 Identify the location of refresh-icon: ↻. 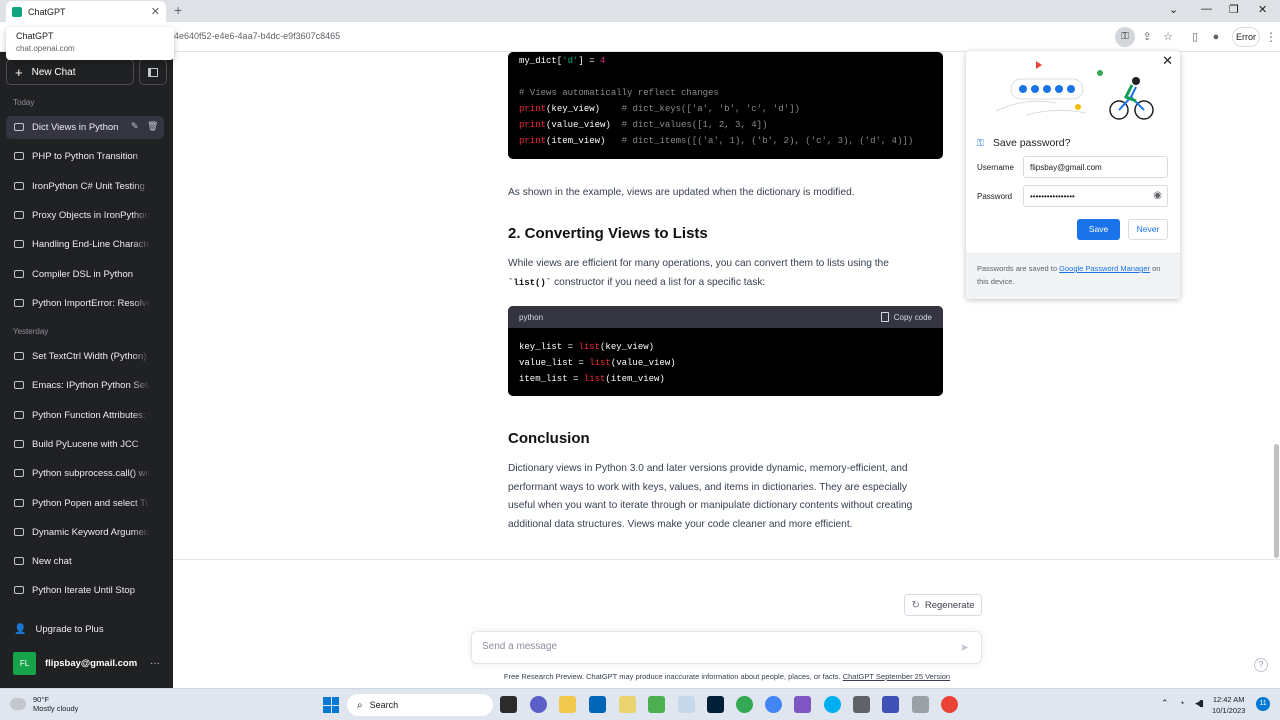
(915, 605).